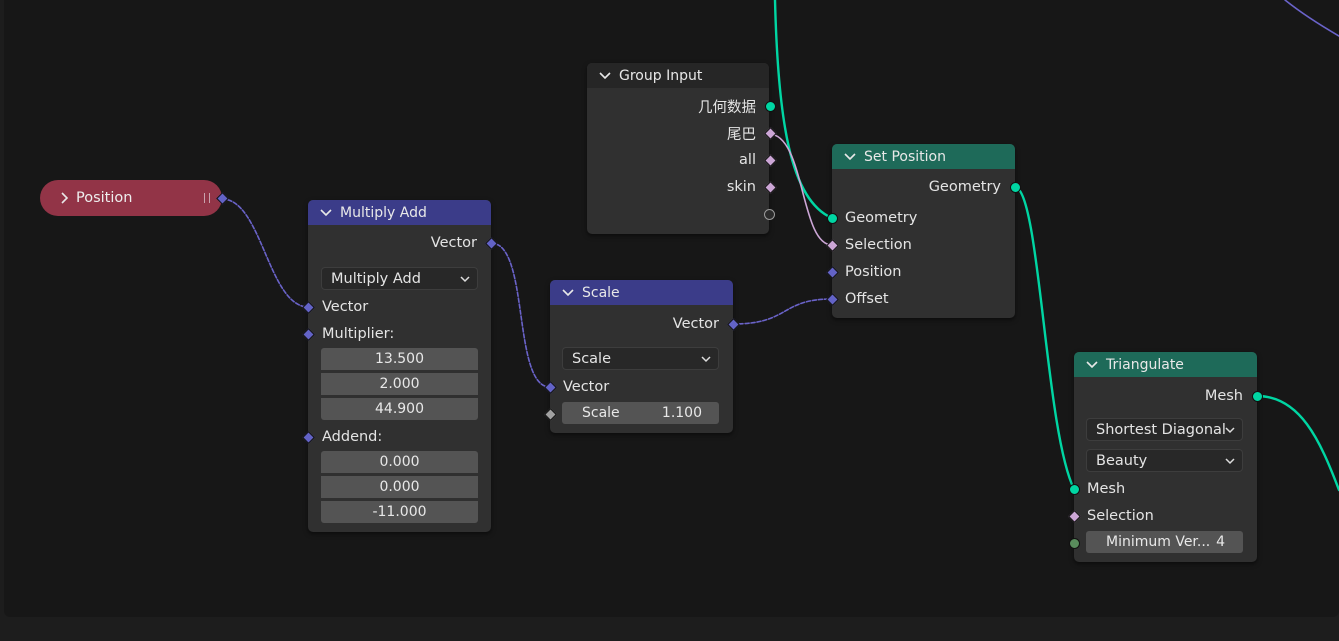 This screenshot has height=641, width=1339. Describe the element at coordinates (1015, 187) in the screenshot. I see `set-position-output-socket` at that location.